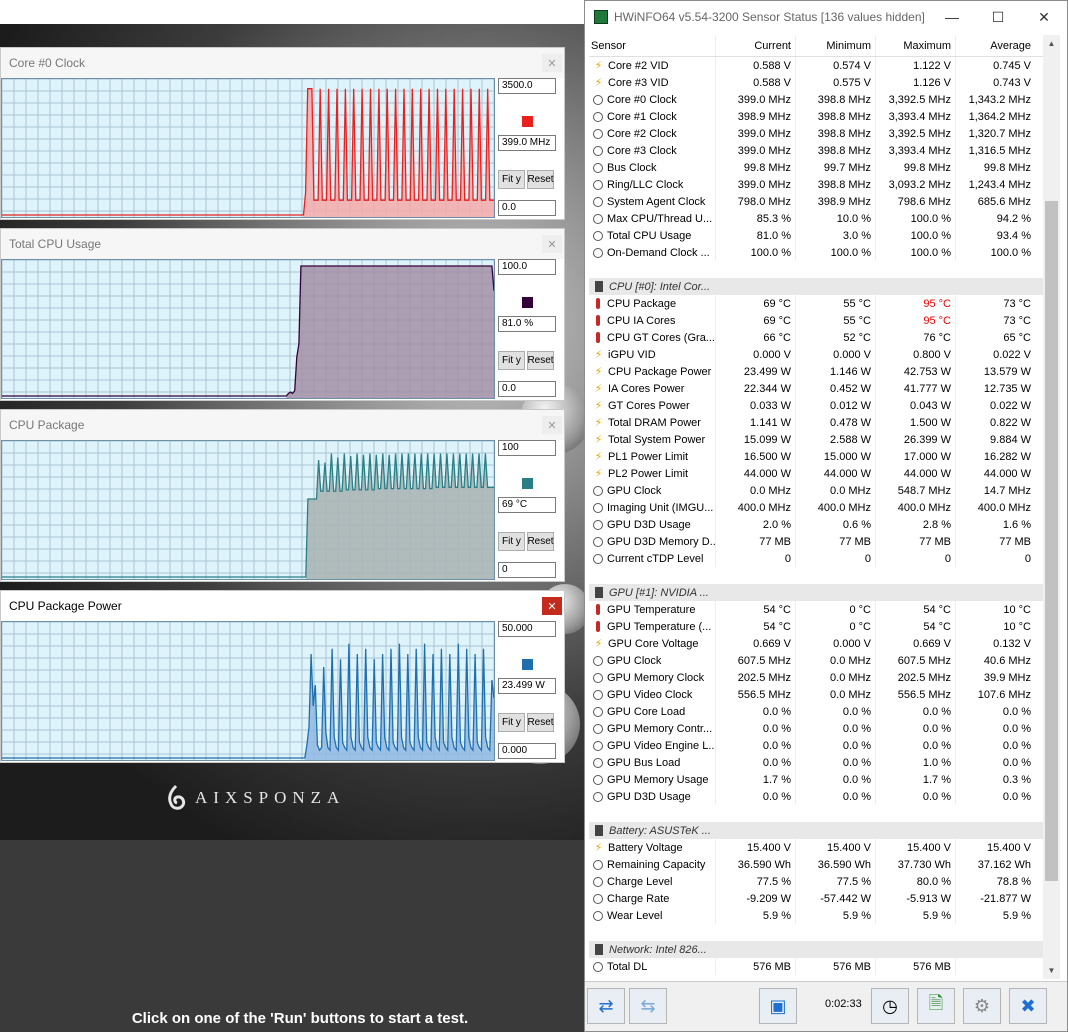 This screenshot has width=1068, height=1032. Describe the element at coordinates (816, 609) in the screenshot. I see `sensor-row: GPU Temperature 54 °C 0 °C 54 °C 10 °C` at that location.